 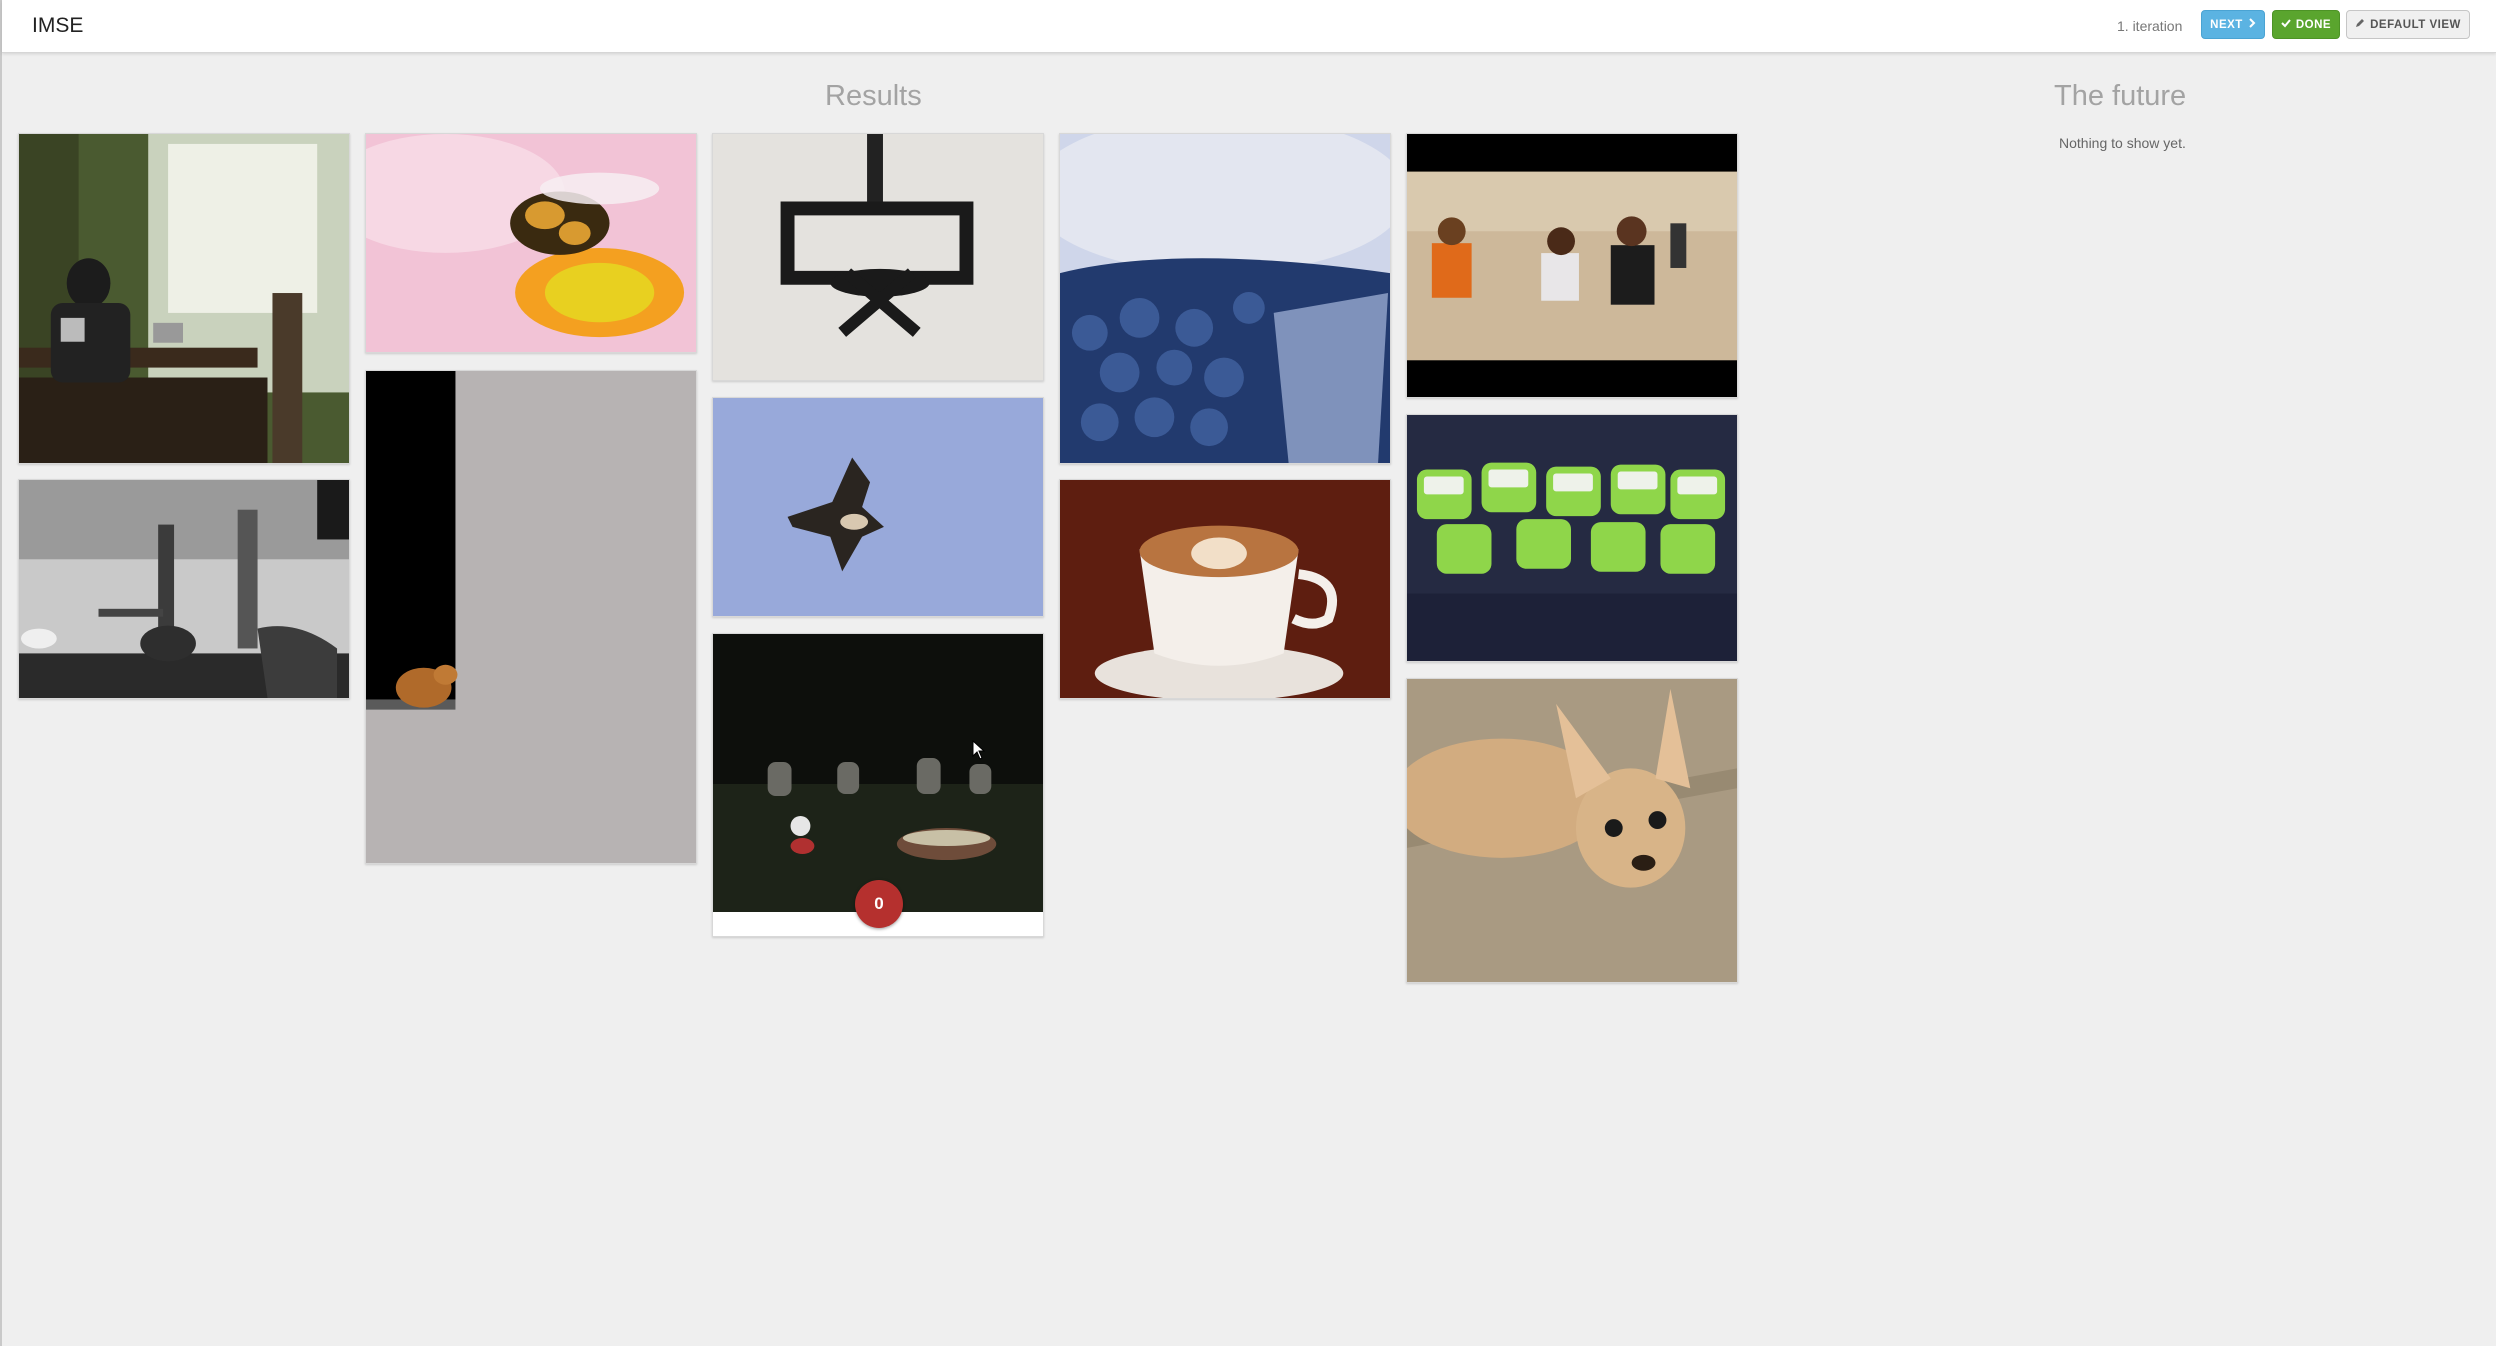 What do you see at coordinates (2415, 24) in the screenshot?
I see `default-view-button-label: DEFAULT VIEW` at bounding box center [2415, 24].